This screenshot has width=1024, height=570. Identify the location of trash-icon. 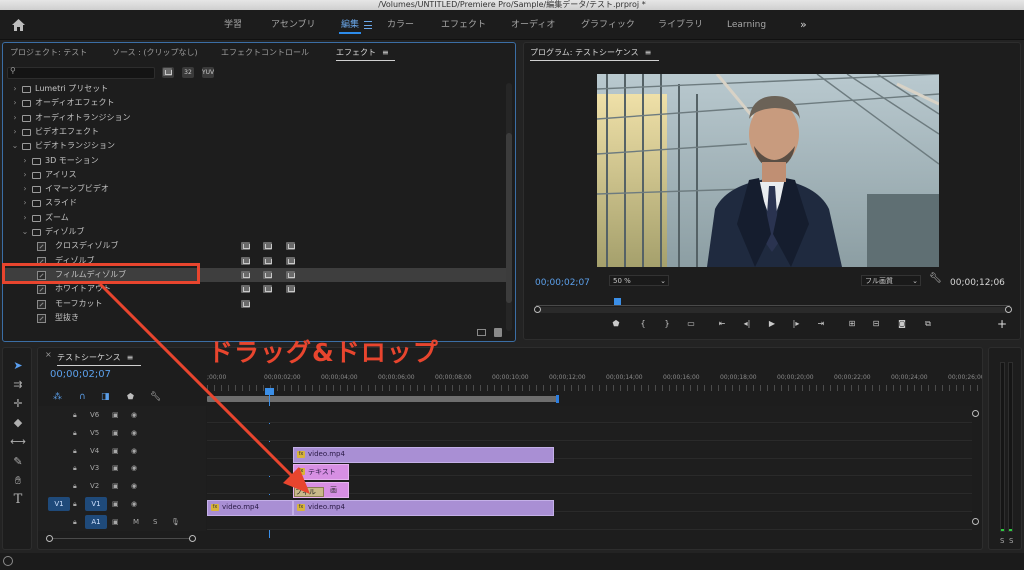
(498, 332).